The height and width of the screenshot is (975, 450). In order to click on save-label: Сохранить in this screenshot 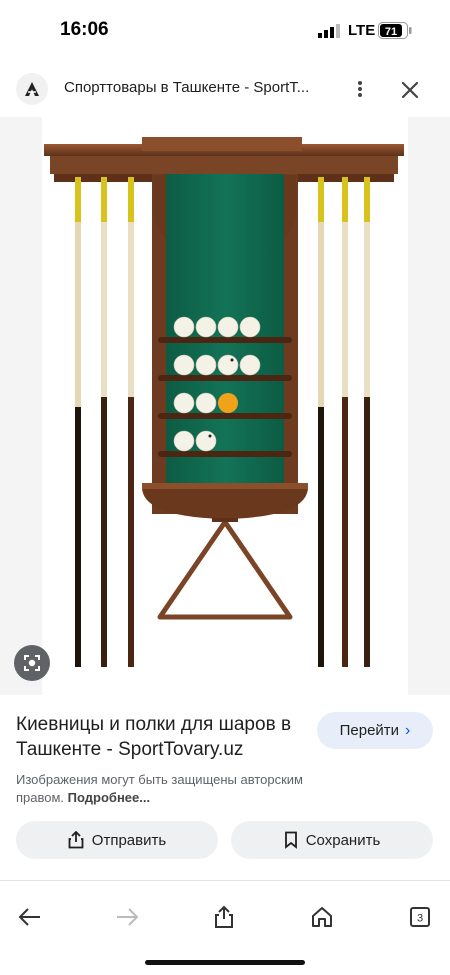, I will do `click(343, 840)`.